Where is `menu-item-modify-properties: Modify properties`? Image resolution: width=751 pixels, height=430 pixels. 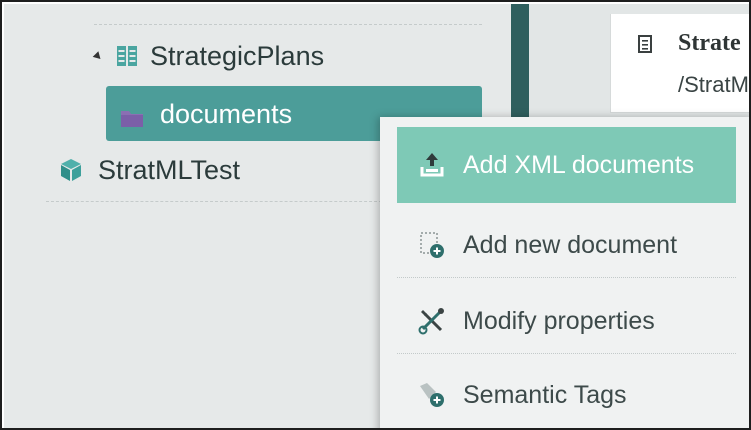 menu-item-modify-properties: Modify properties is located at coordinates (566, 321).